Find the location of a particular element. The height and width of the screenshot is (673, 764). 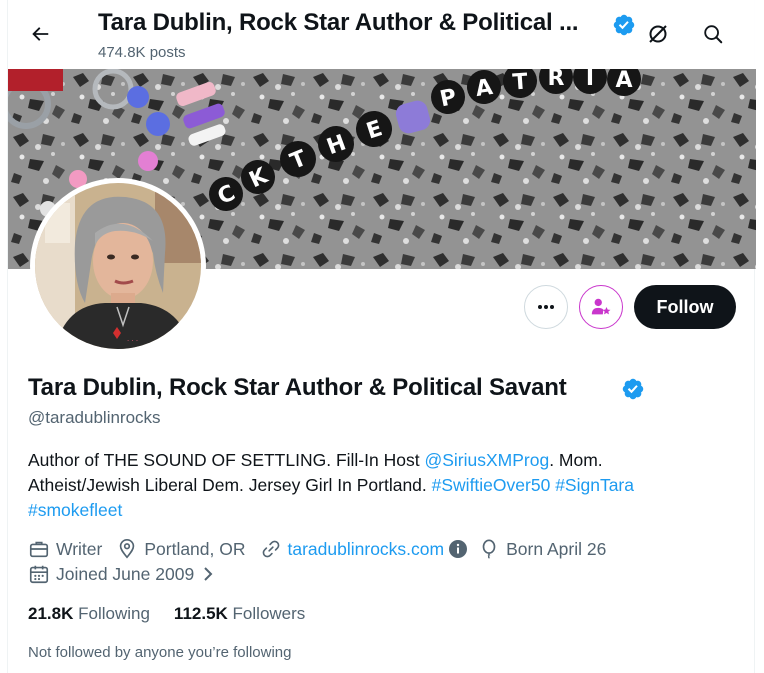

mention-link: @SiriusXMProg is located at coordinates (486, 460).